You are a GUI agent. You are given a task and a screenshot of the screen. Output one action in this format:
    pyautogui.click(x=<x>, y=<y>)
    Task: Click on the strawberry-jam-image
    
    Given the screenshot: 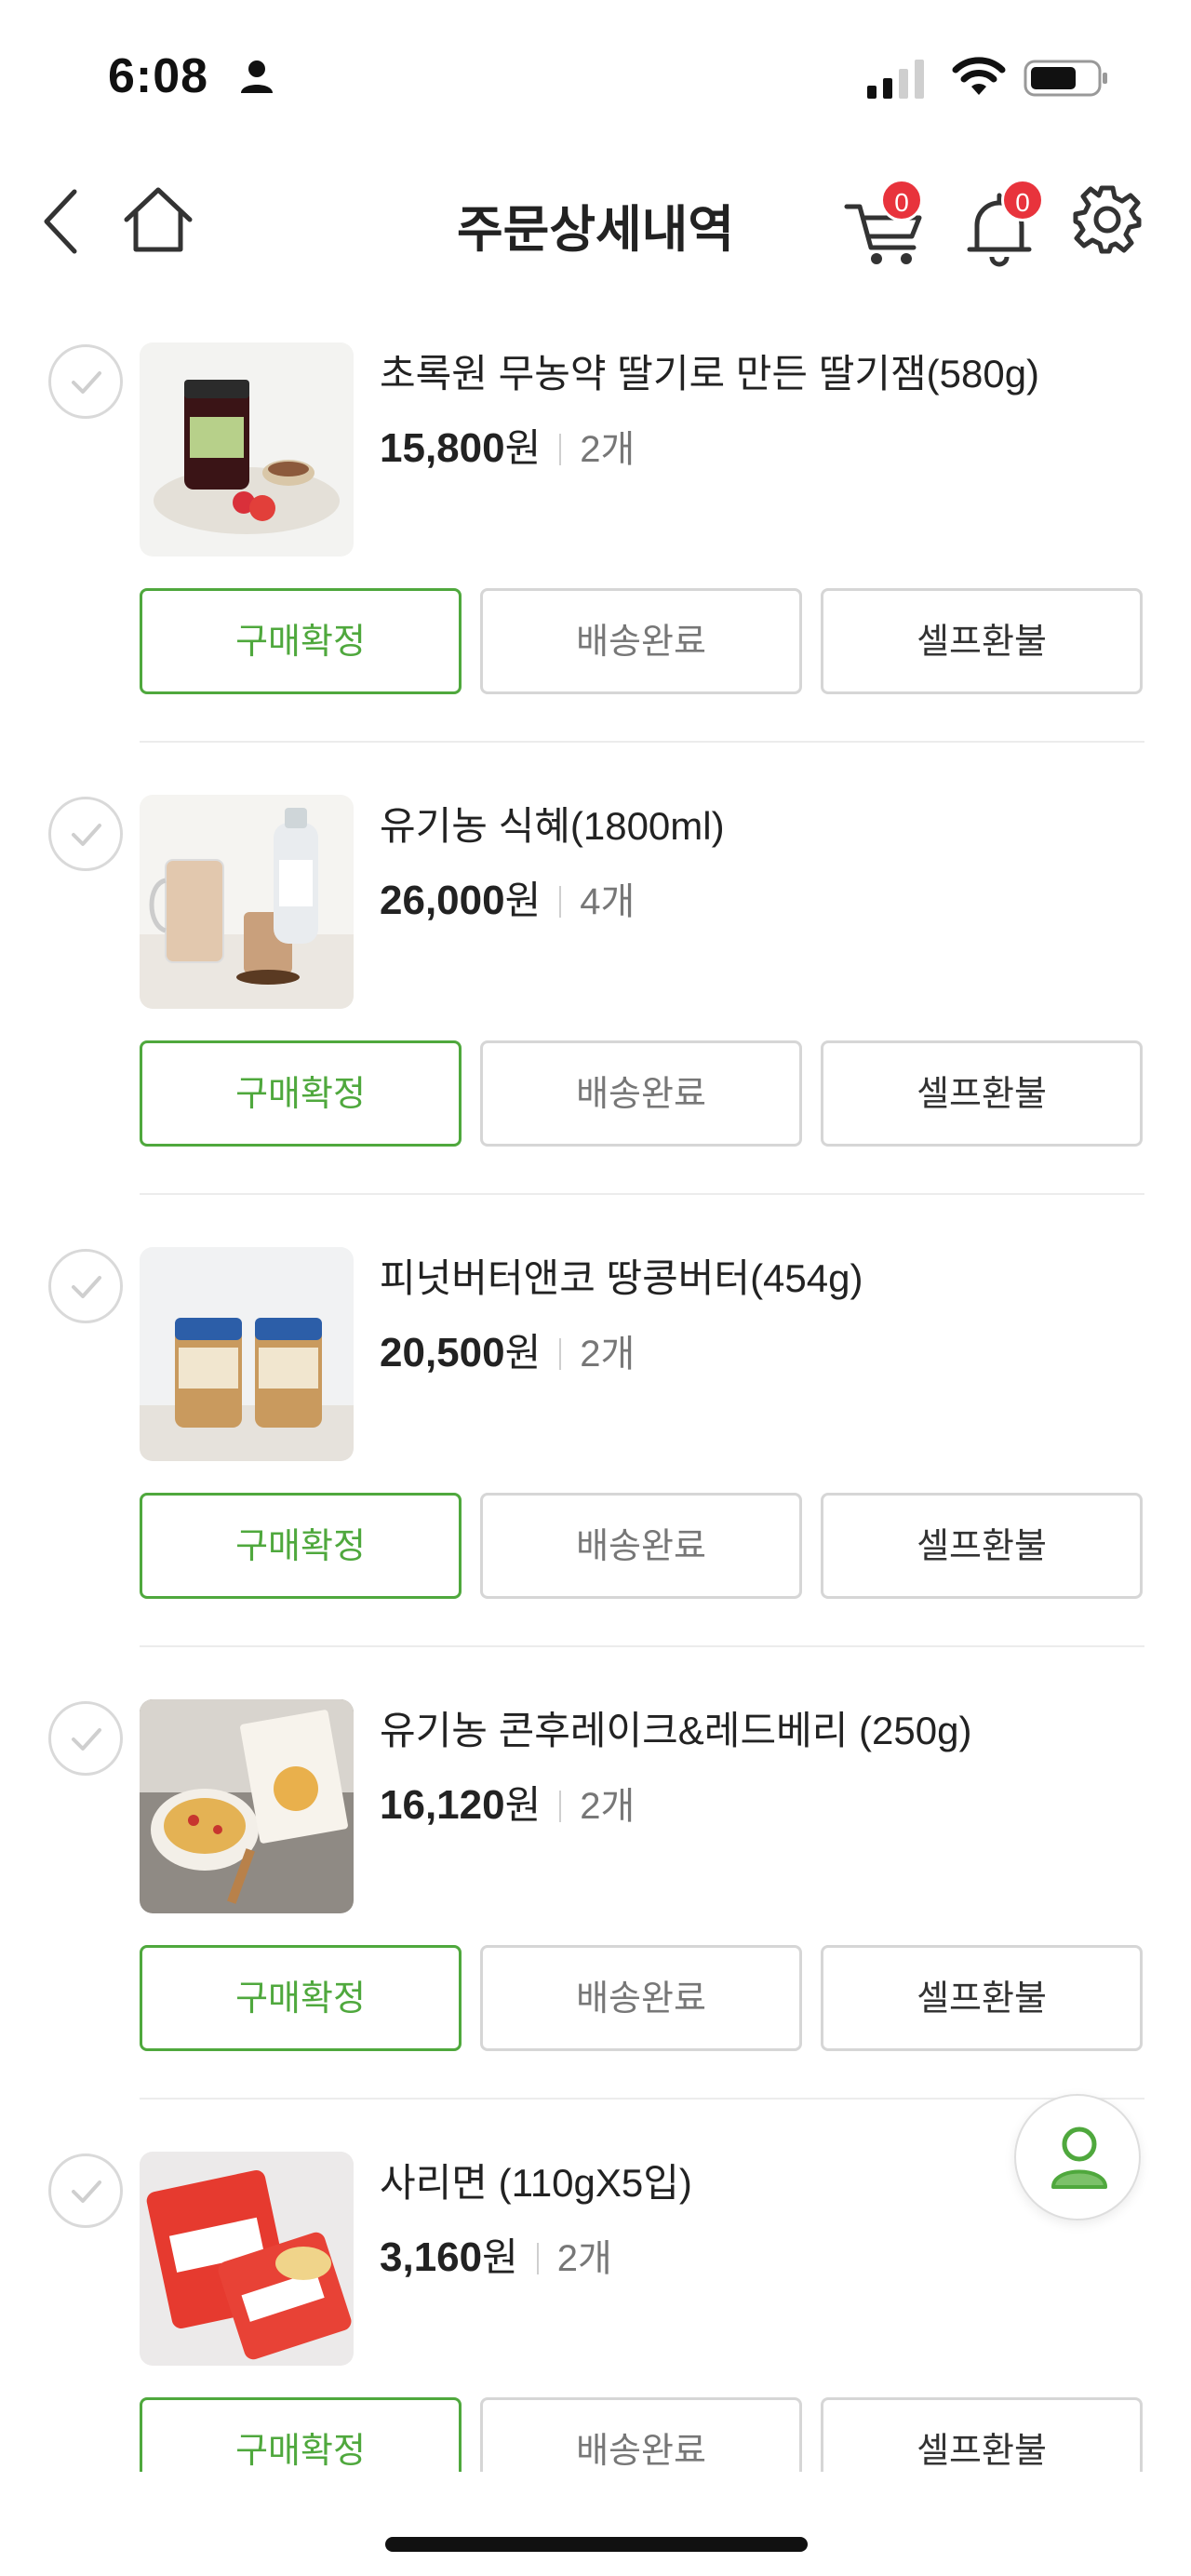 What is the action you would take?
    pyautogui.click(x=247, y=449)
    